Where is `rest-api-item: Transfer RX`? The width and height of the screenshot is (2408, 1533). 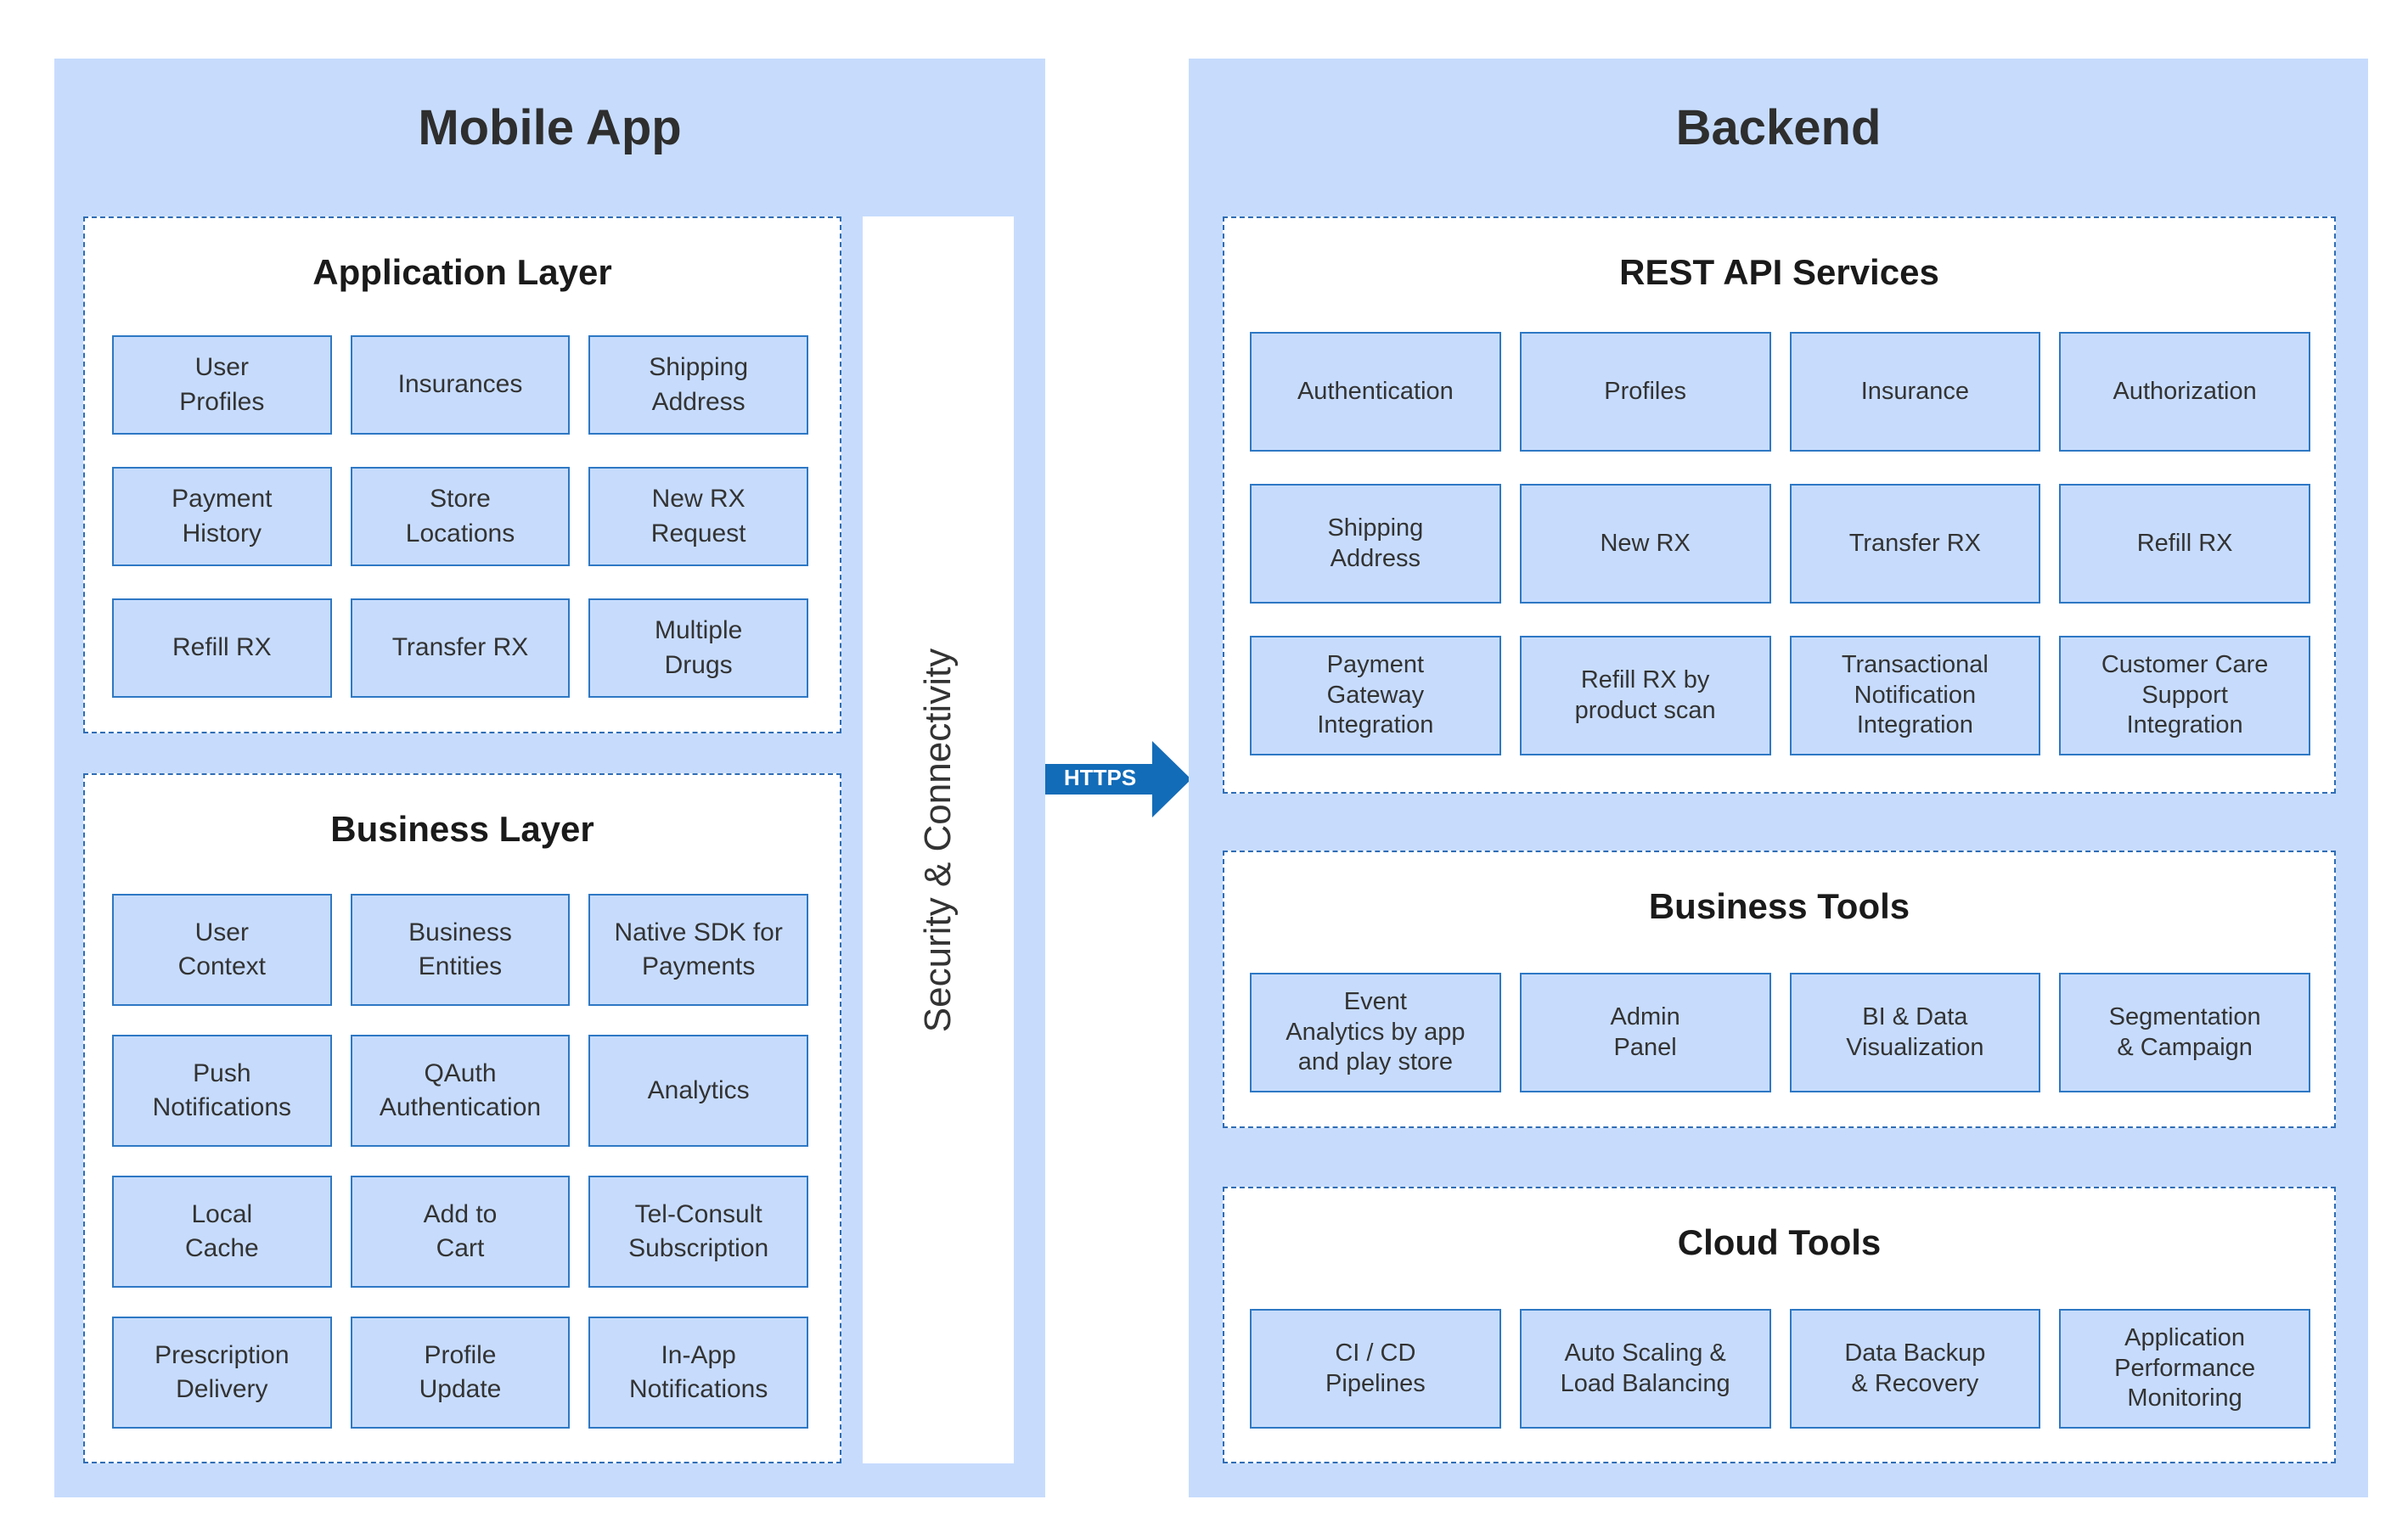 rest-api-item: Transfer RX is located at coordinates (1915, 544).